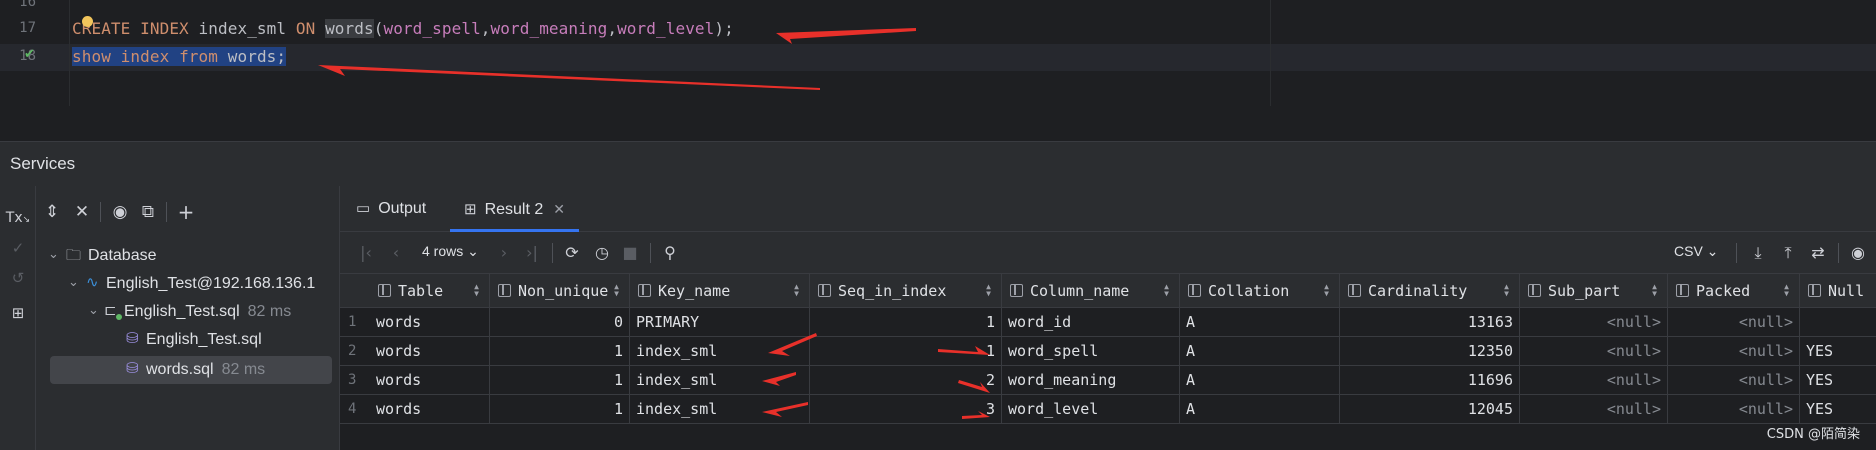  Describe the element at coordinates (572, 253) in the screenshot. I see `refresh-icon: ⟳` at that location.